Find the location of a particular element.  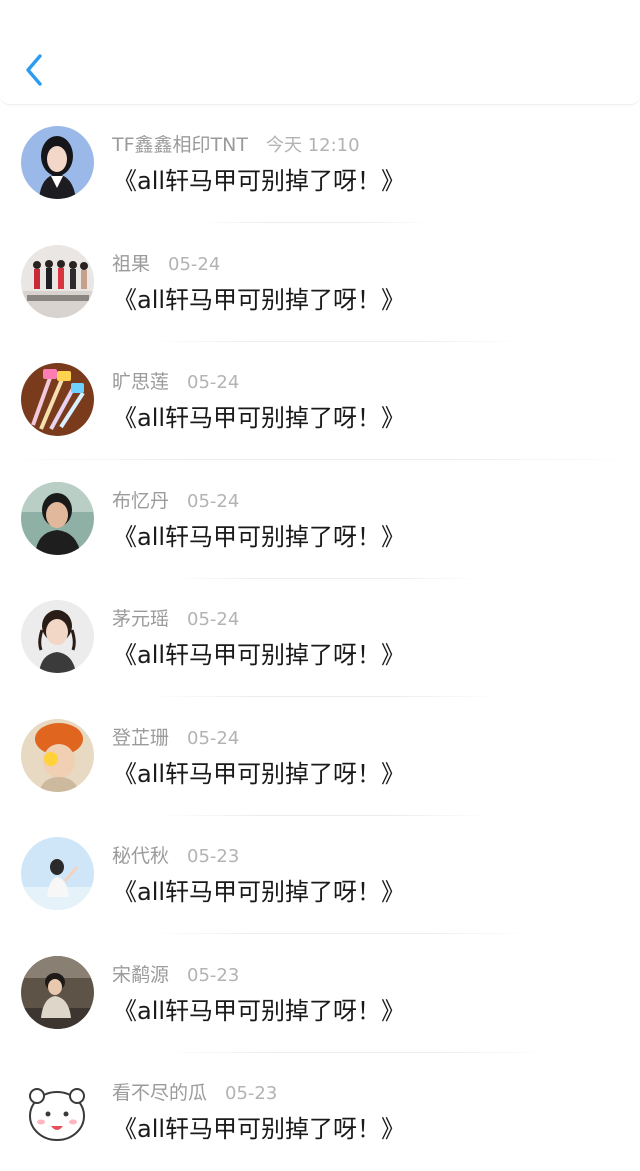

comment-meta: 看不尽的瓜 05-23 is located at coordinates (194, 1093).